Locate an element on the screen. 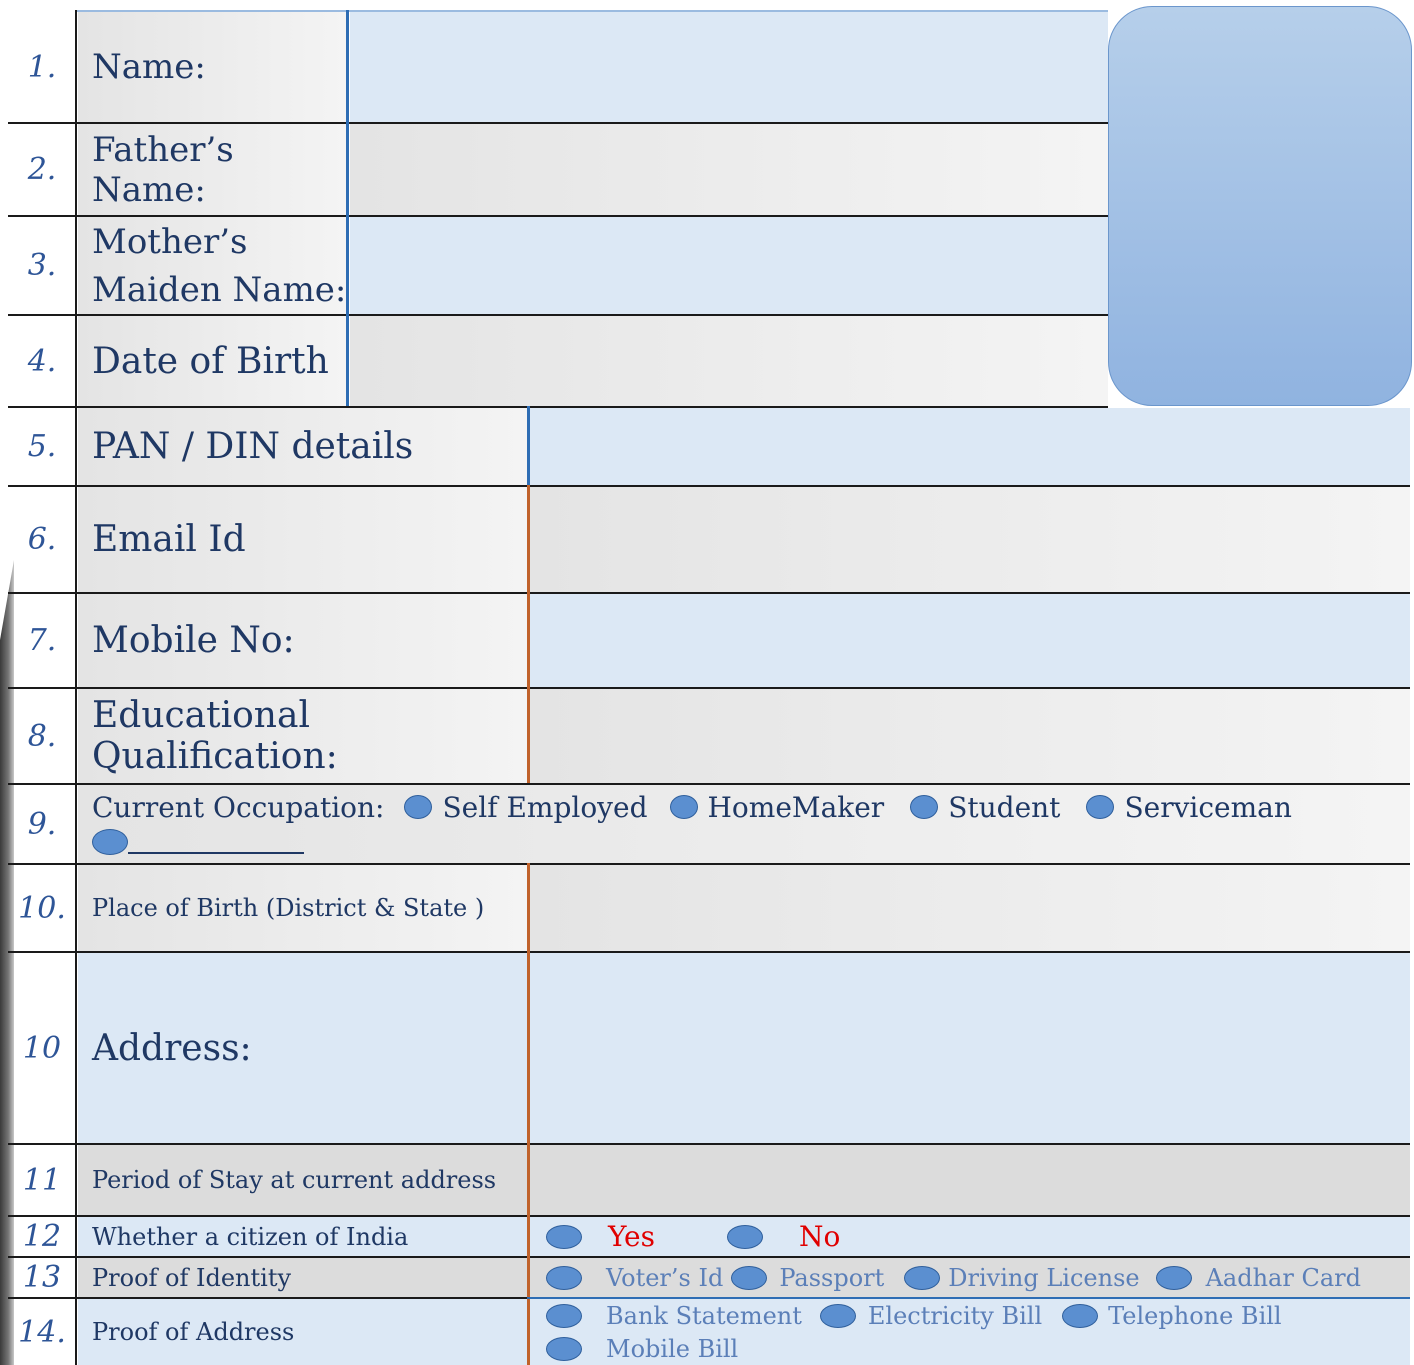 This screenshot has width=1414, height=1365. row-number: 10. is located at coordinates (42, 908).